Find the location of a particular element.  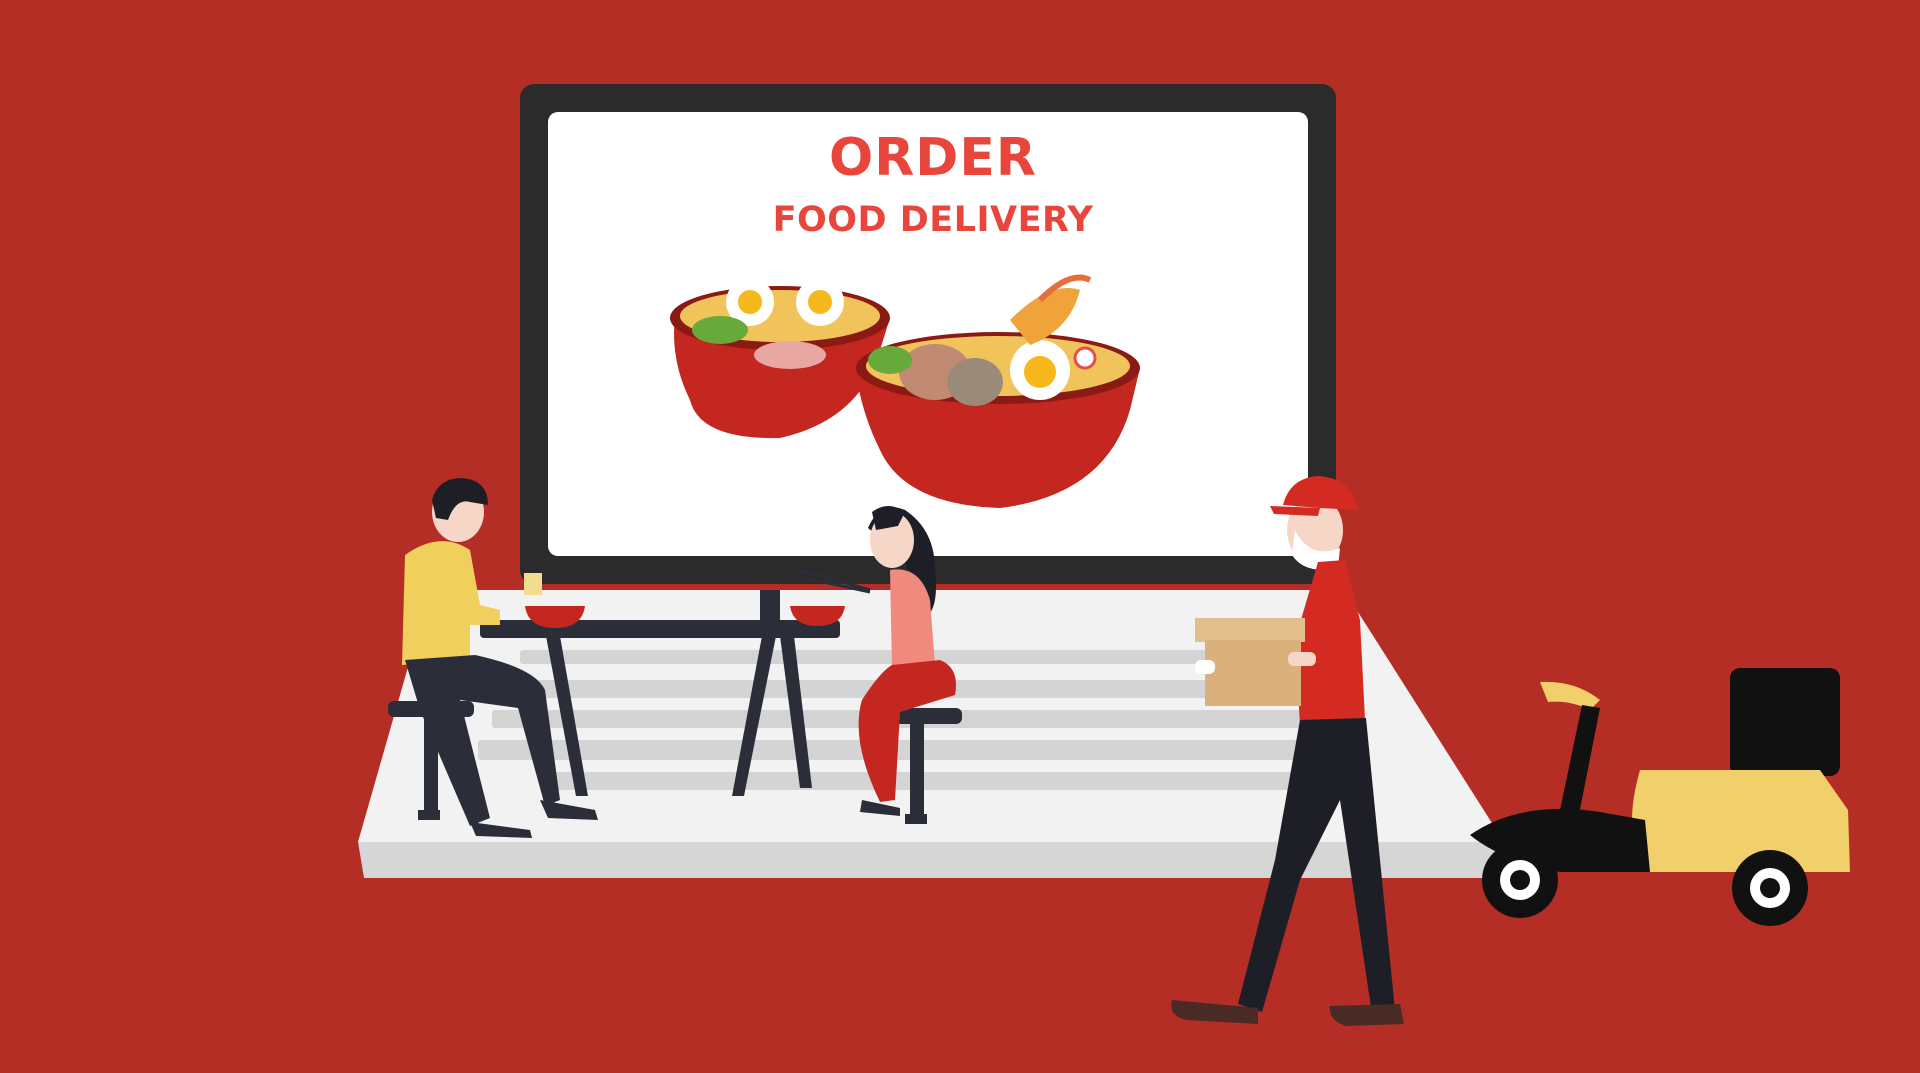

delivery-scooter-icon is located at coordinates (1660, 797).